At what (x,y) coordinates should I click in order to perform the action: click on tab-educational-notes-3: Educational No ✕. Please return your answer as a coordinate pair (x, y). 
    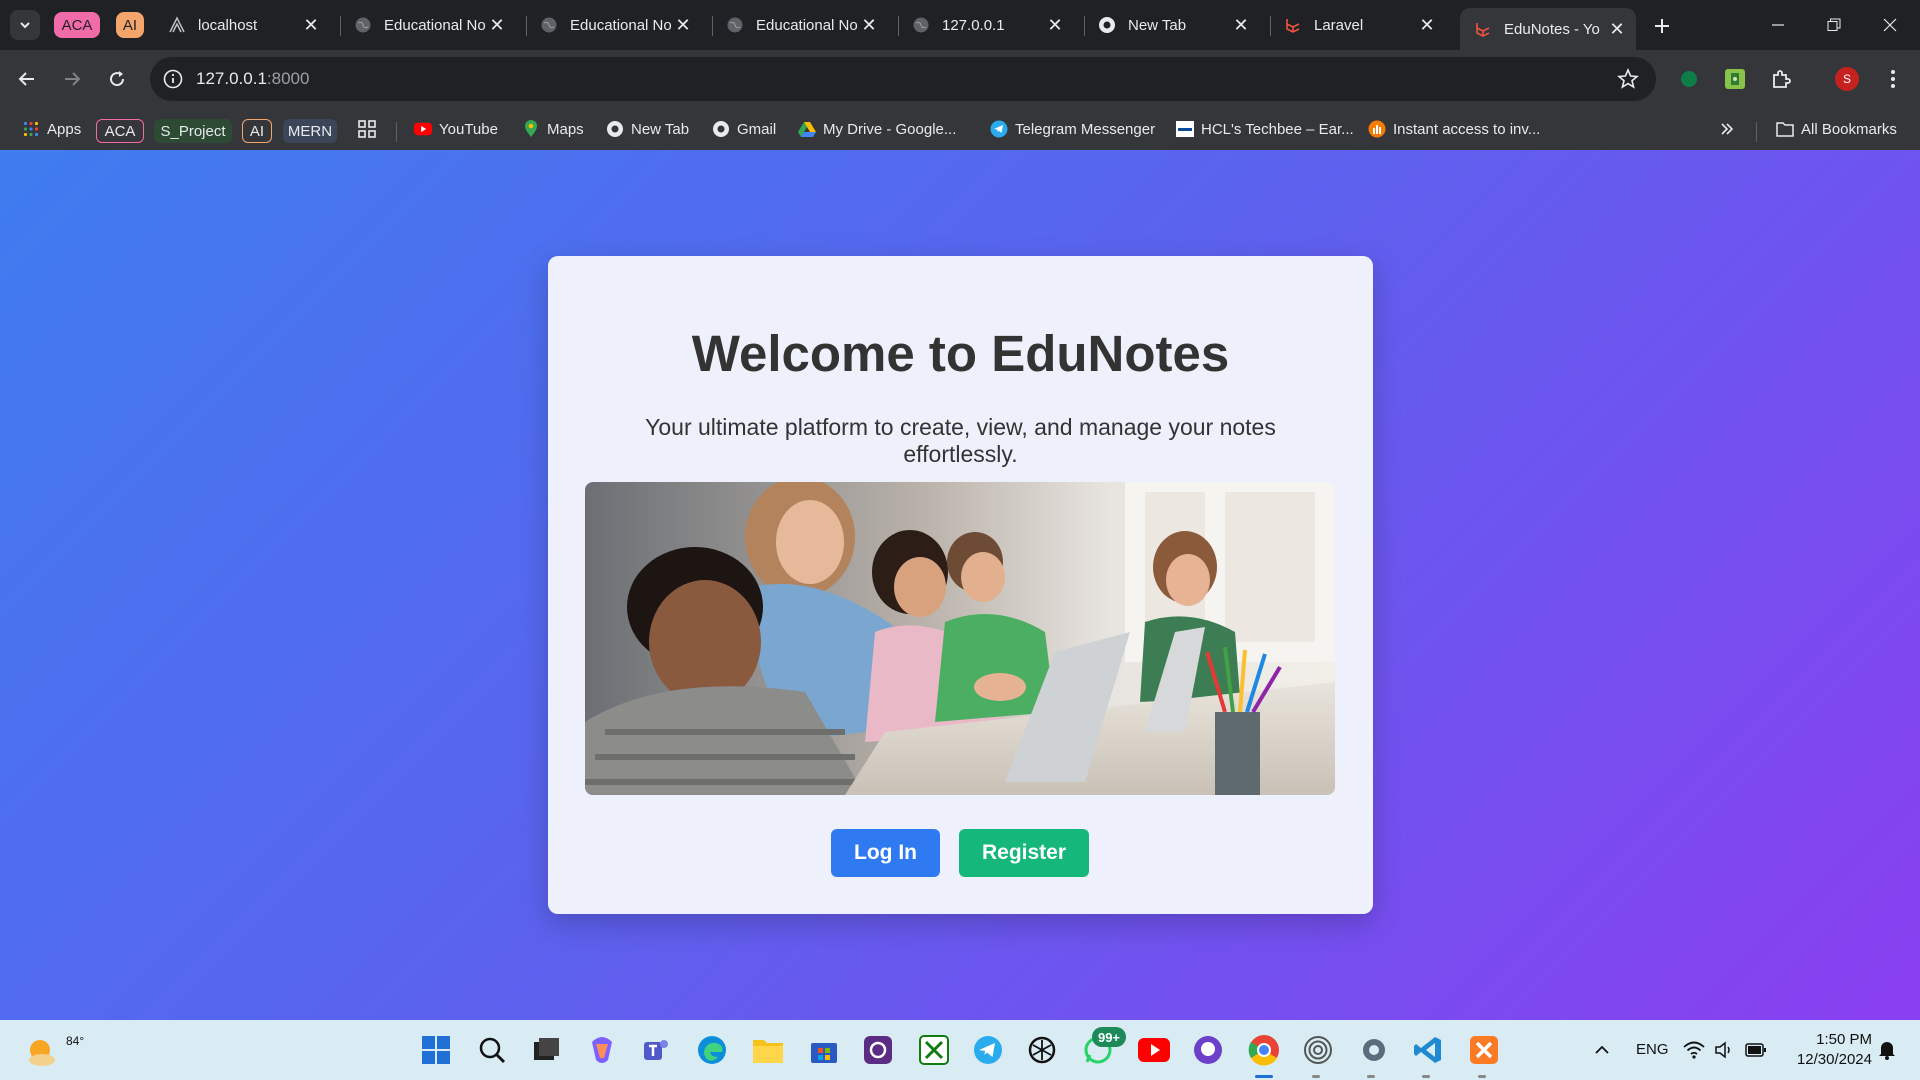
    Looking at the image, I should click on (800, 25).